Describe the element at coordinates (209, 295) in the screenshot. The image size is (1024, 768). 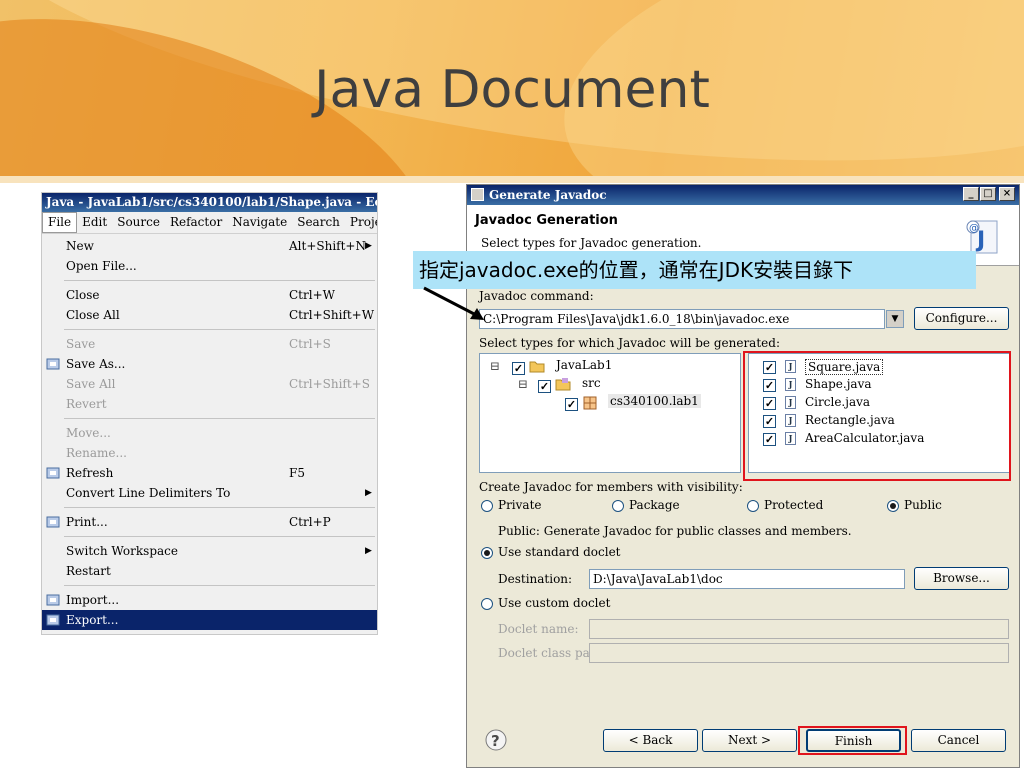
I see `file-menu-item-close: Close Ctrl+W` at that location.